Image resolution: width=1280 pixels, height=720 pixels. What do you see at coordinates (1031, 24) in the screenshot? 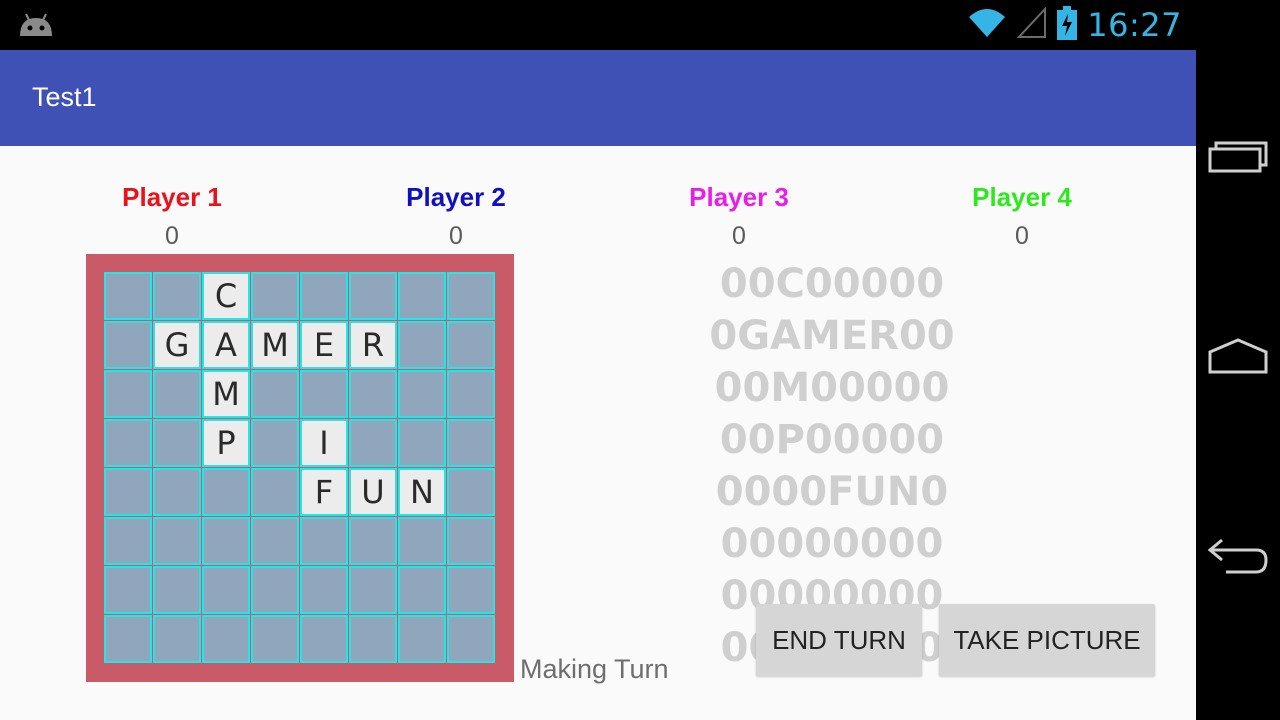
I see `signal-icon` at bounding box center [1031, 24].